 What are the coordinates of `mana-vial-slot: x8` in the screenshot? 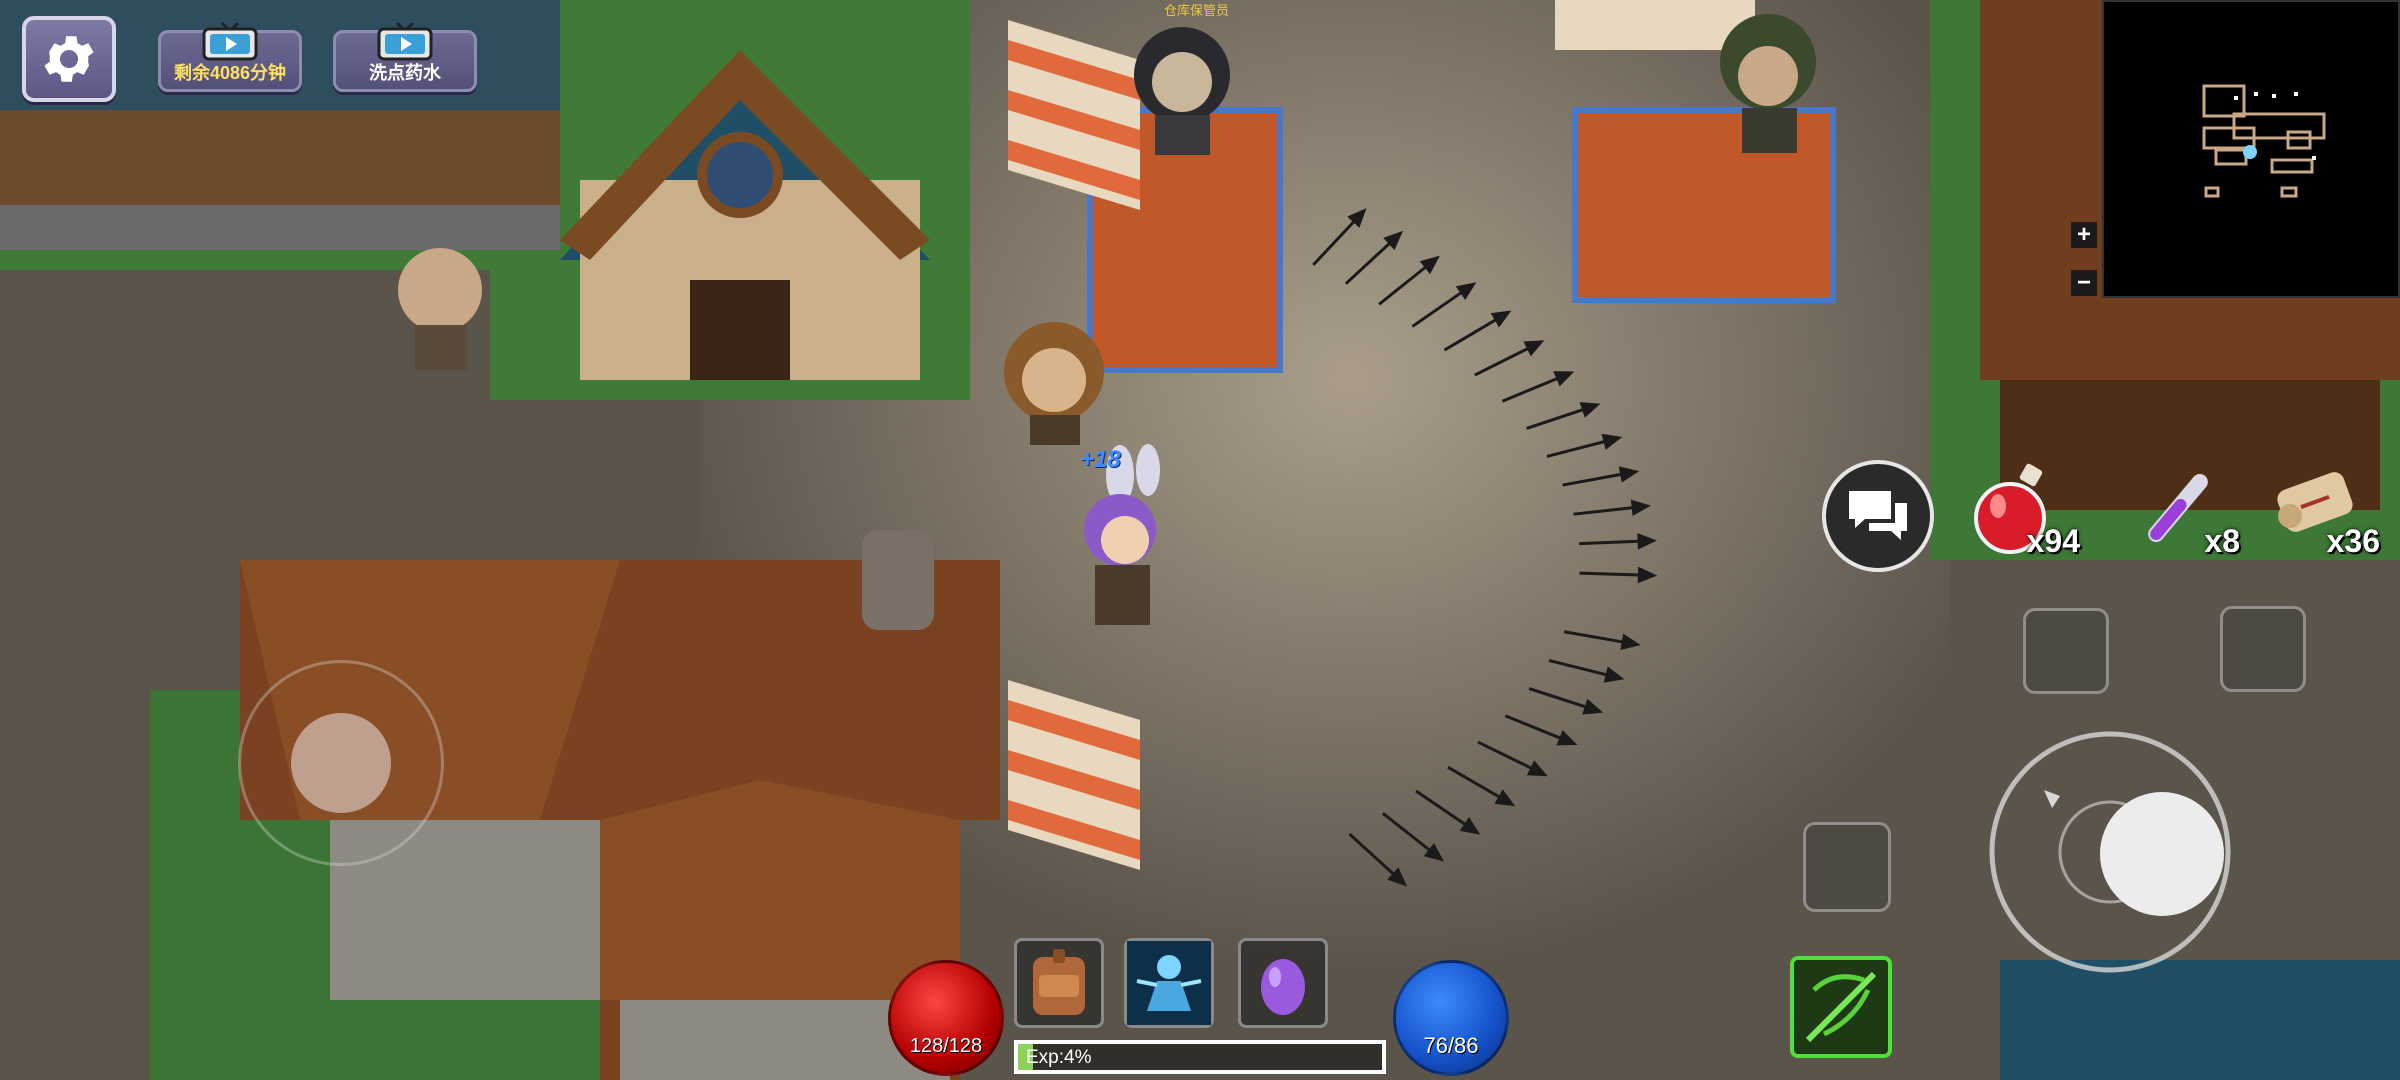 It's located at (2185, 515).